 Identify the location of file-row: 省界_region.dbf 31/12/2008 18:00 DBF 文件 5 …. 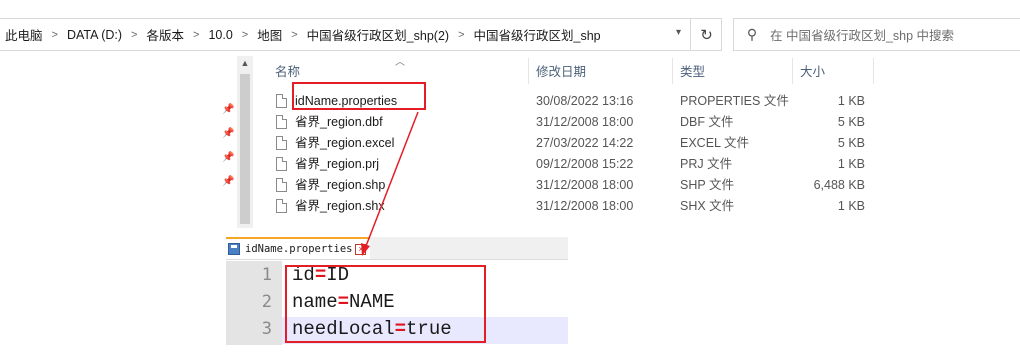
(573, 122).